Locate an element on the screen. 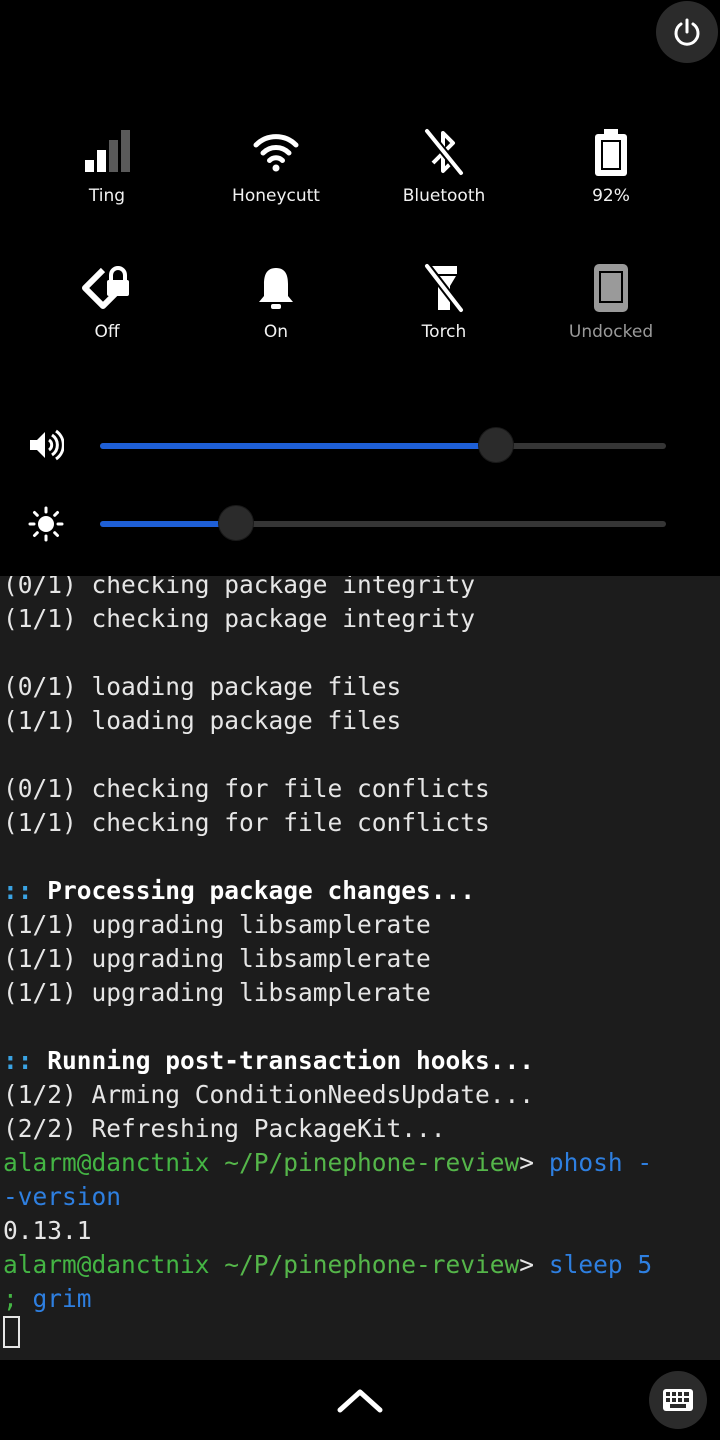  tile-bluetooth: Bluetooth is located at coordinates (444, 164).